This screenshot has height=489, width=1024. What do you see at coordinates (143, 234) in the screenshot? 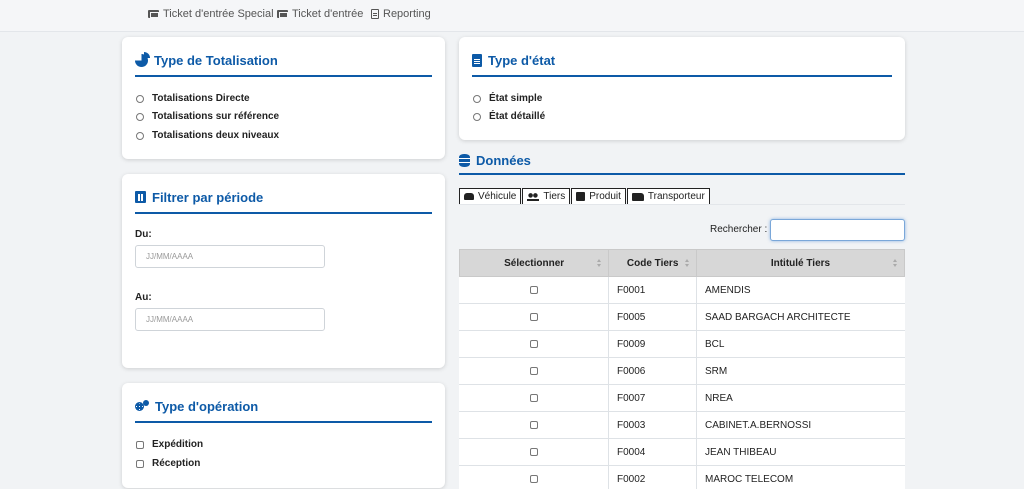
I see `du-label: Du:` at bounding box center [143, 234].